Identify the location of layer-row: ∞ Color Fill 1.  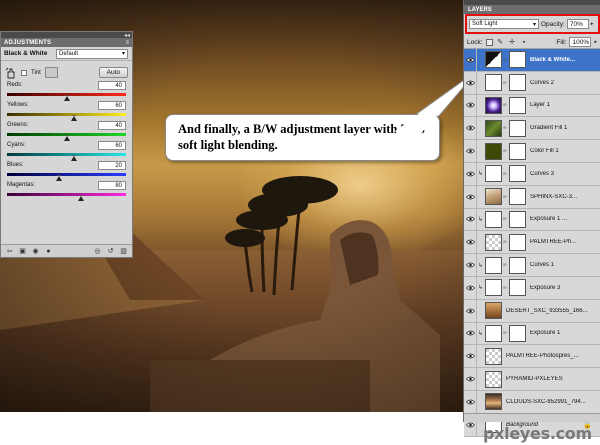
(532, 151).